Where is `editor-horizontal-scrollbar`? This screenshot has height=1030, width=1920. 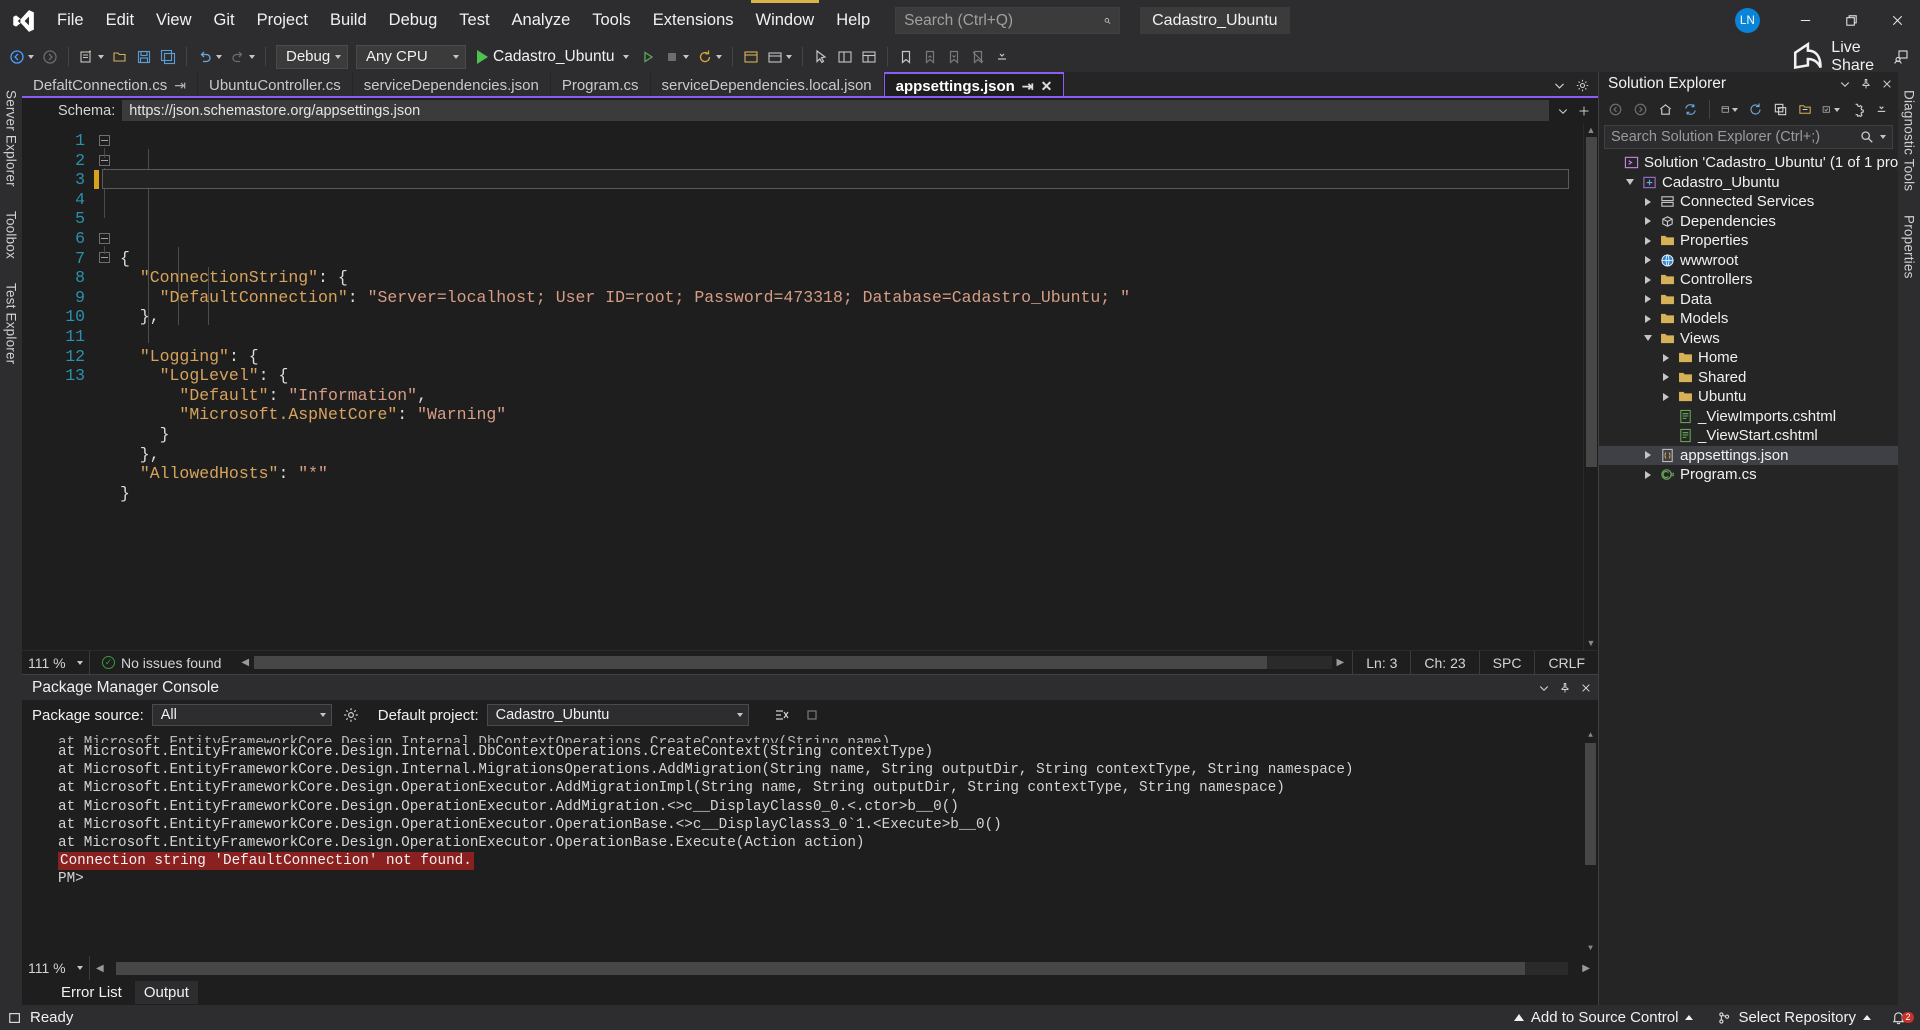 editor-horizontal-scrollbar is located at coordinates (793, 662).